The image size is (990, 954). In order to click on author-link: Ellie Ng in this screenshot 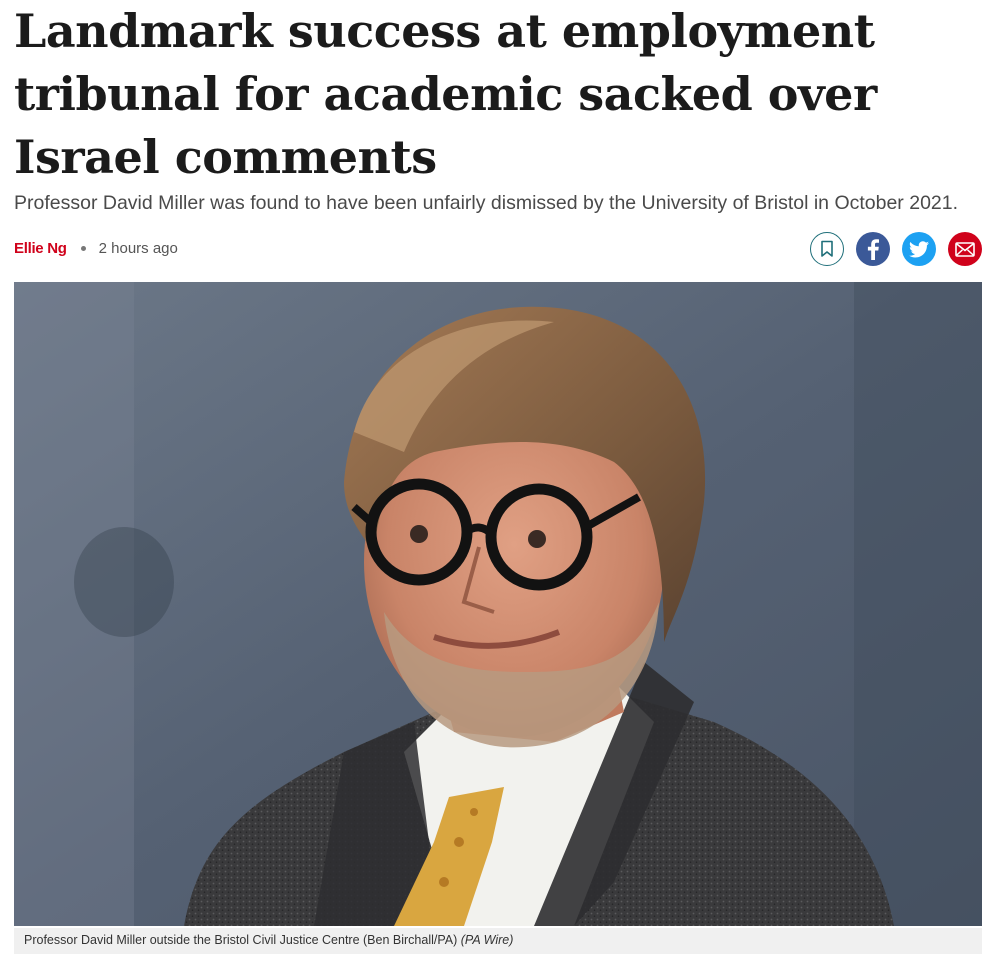, I will do `click(40, 248)`.